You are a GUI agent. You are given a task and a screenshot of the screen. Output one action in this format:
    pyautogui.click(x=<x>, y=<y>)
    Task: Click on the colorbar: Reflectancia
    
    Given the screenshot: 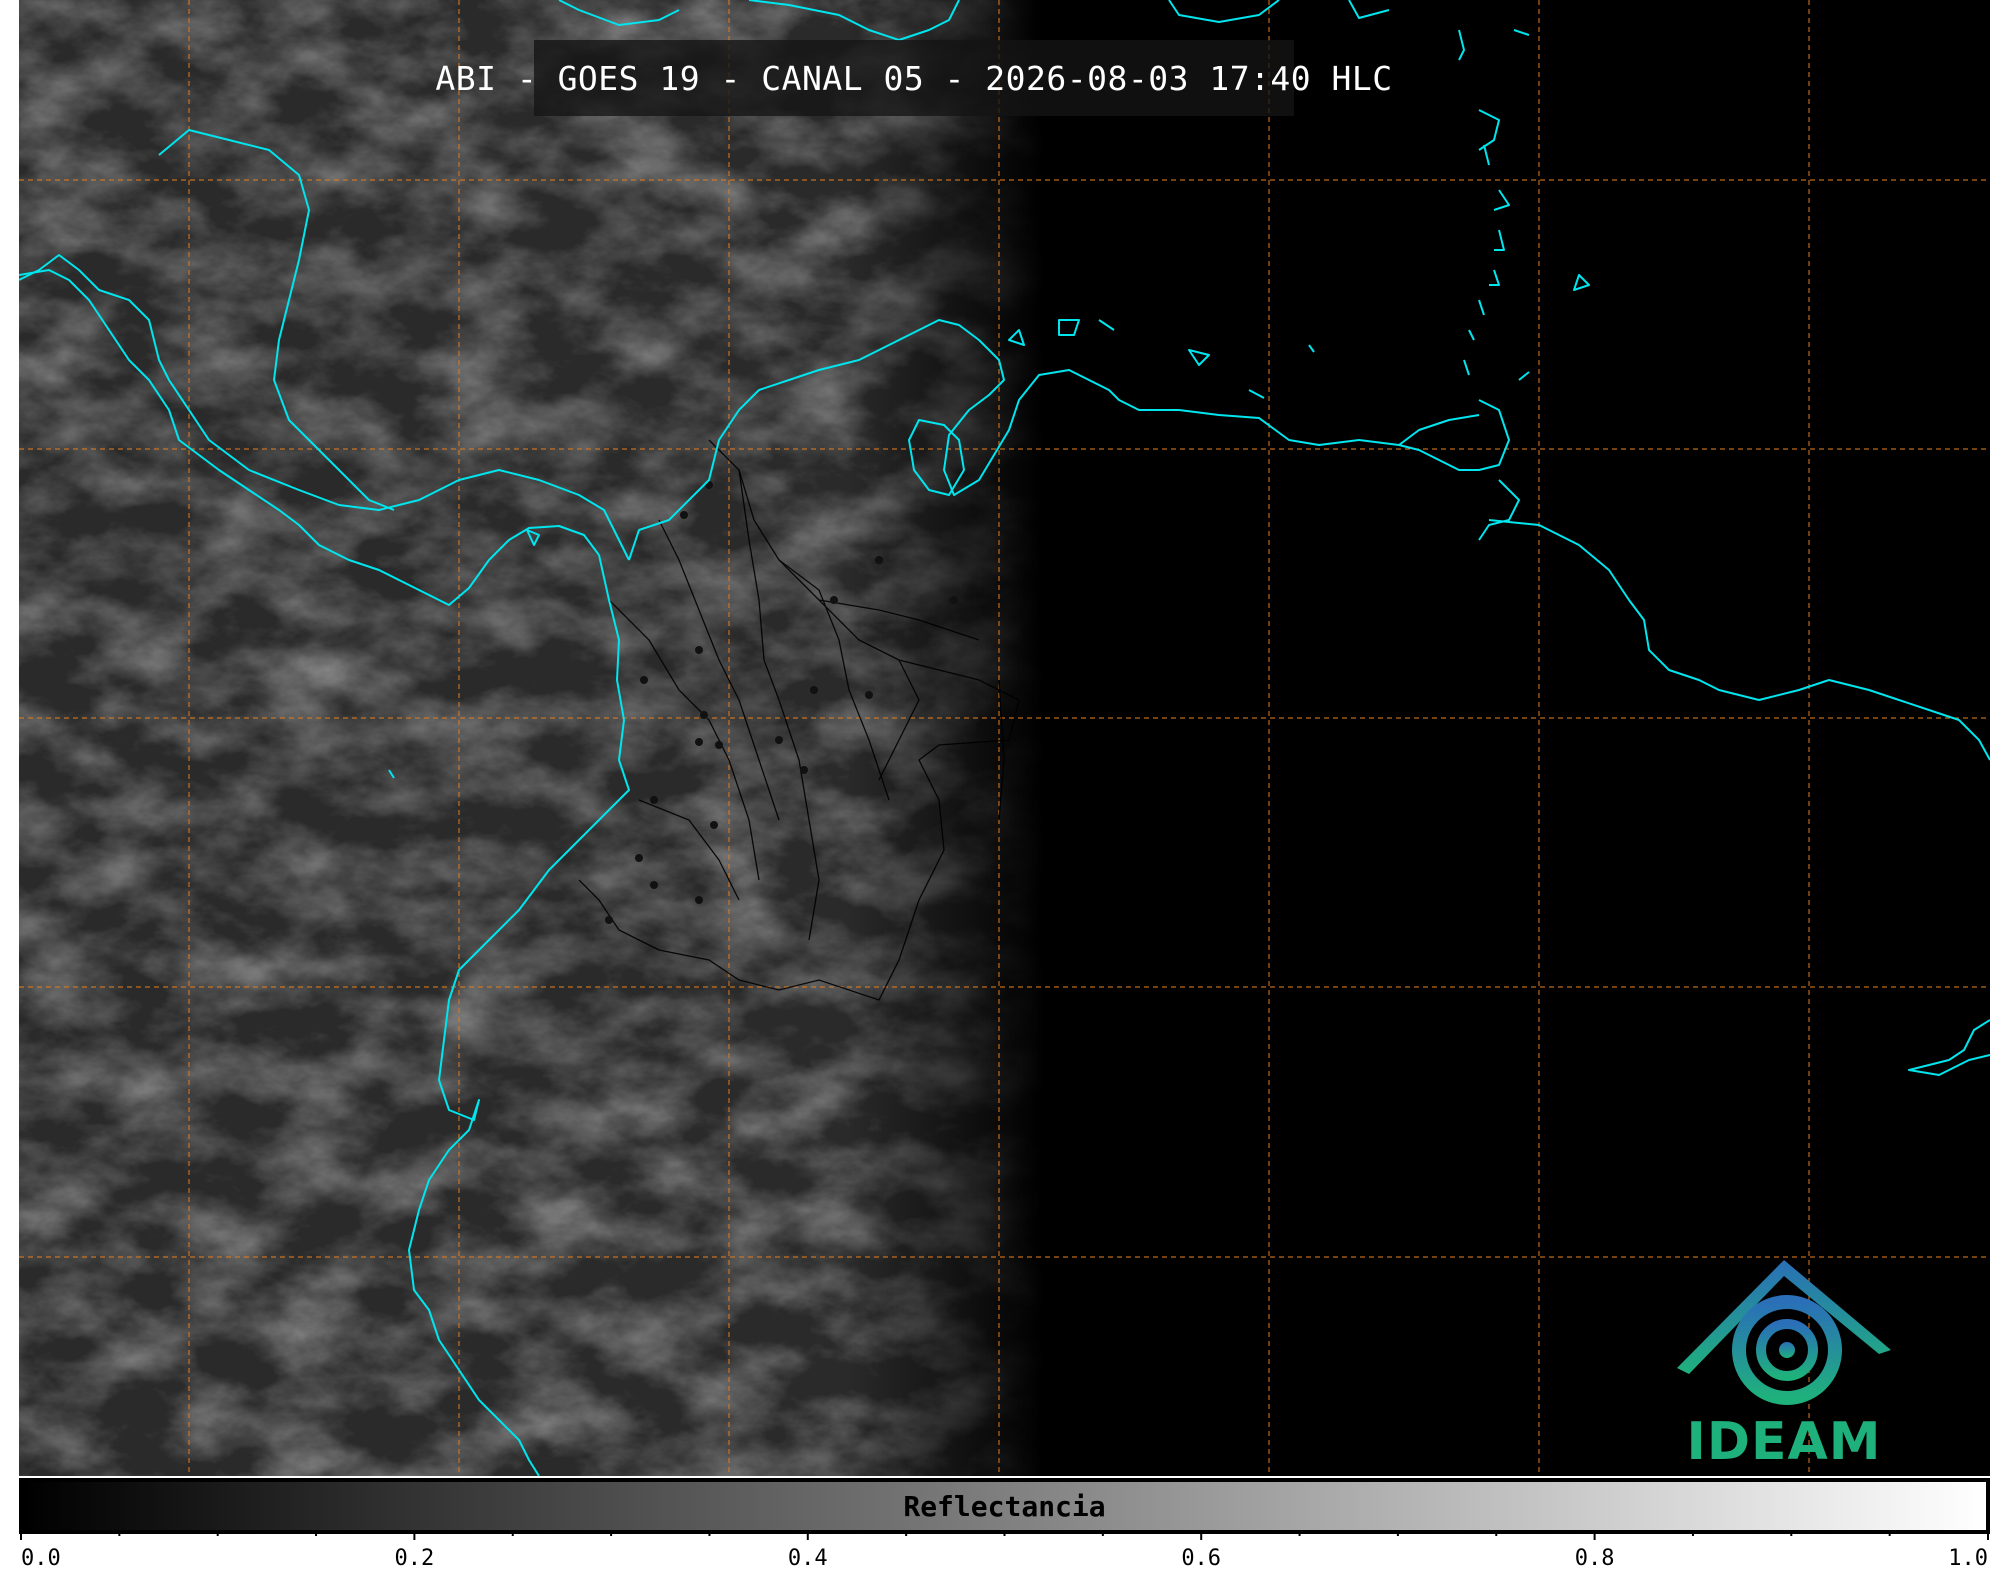 What is the action you would take?
    pyautogui.click(x=1004, y=1506)
    